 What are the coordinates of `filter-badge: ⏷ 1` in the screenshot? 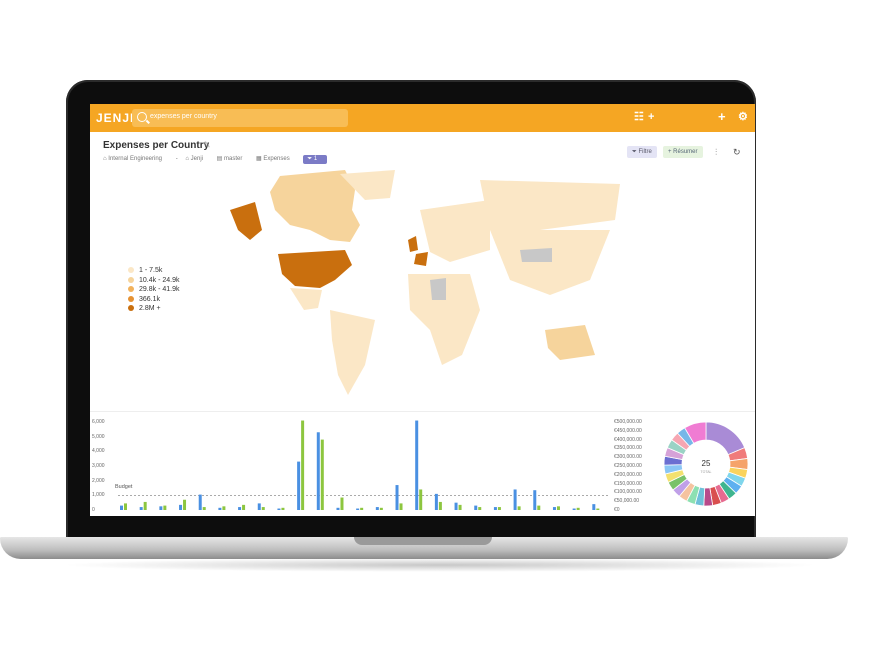 It's located at (315, 159).